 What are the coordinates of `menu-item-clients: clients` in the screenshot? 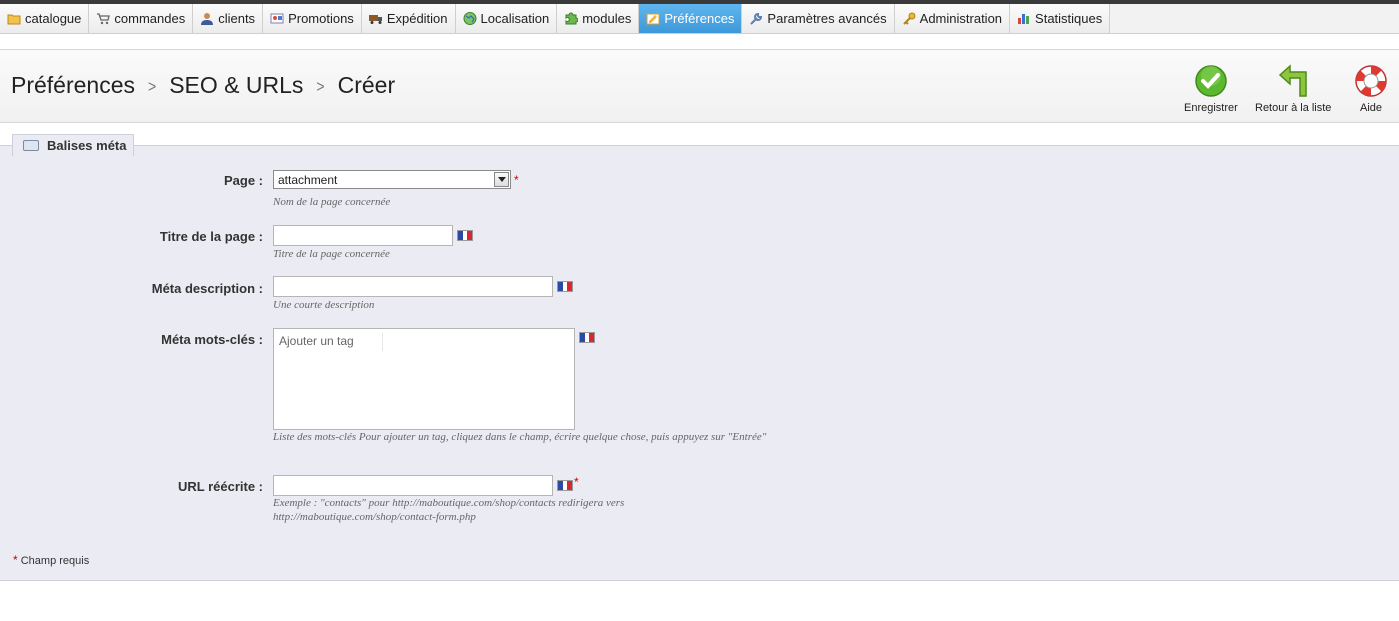 It's located at (228, 18).